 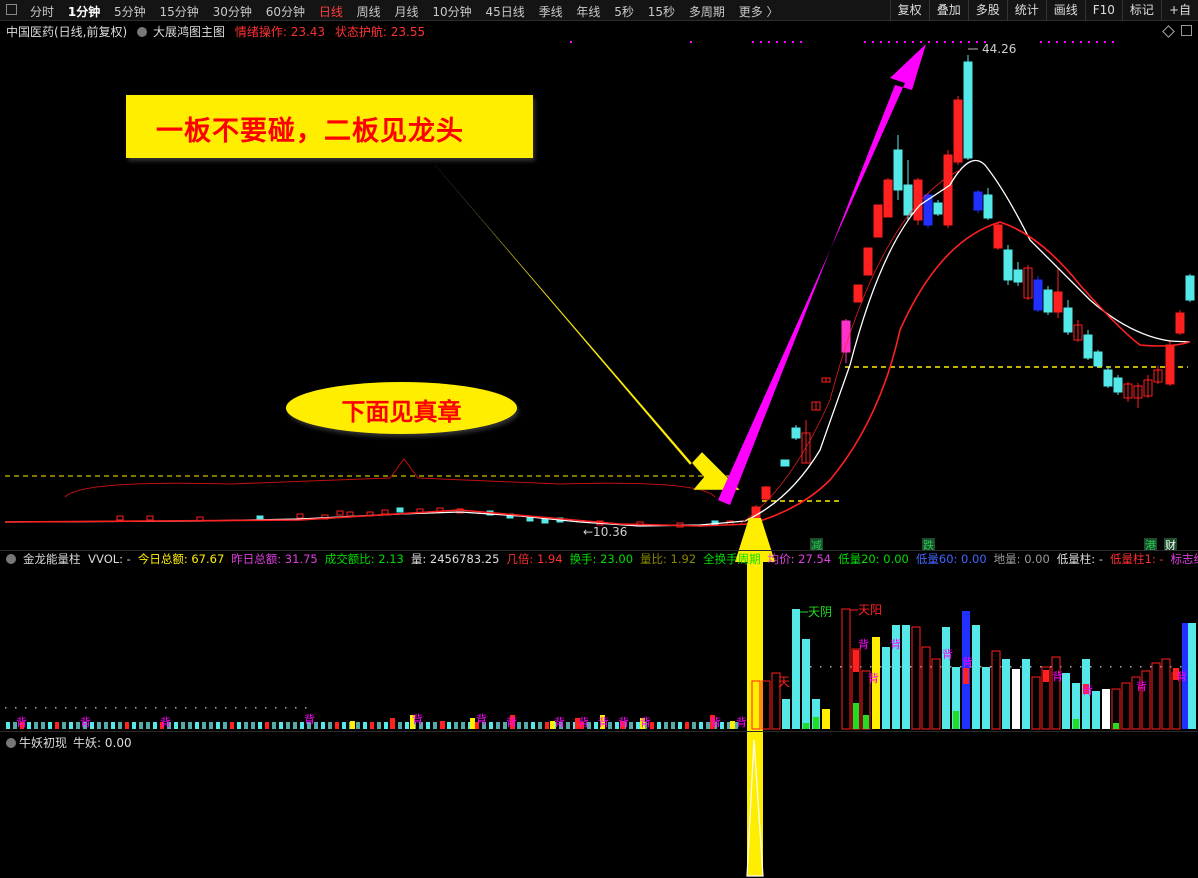 What do you see at coordinates (69, 742) in the screenshot?
I see `niu-info-line: 牛妖初现 牛妖: 0.00` at bounding box center [69, 742].